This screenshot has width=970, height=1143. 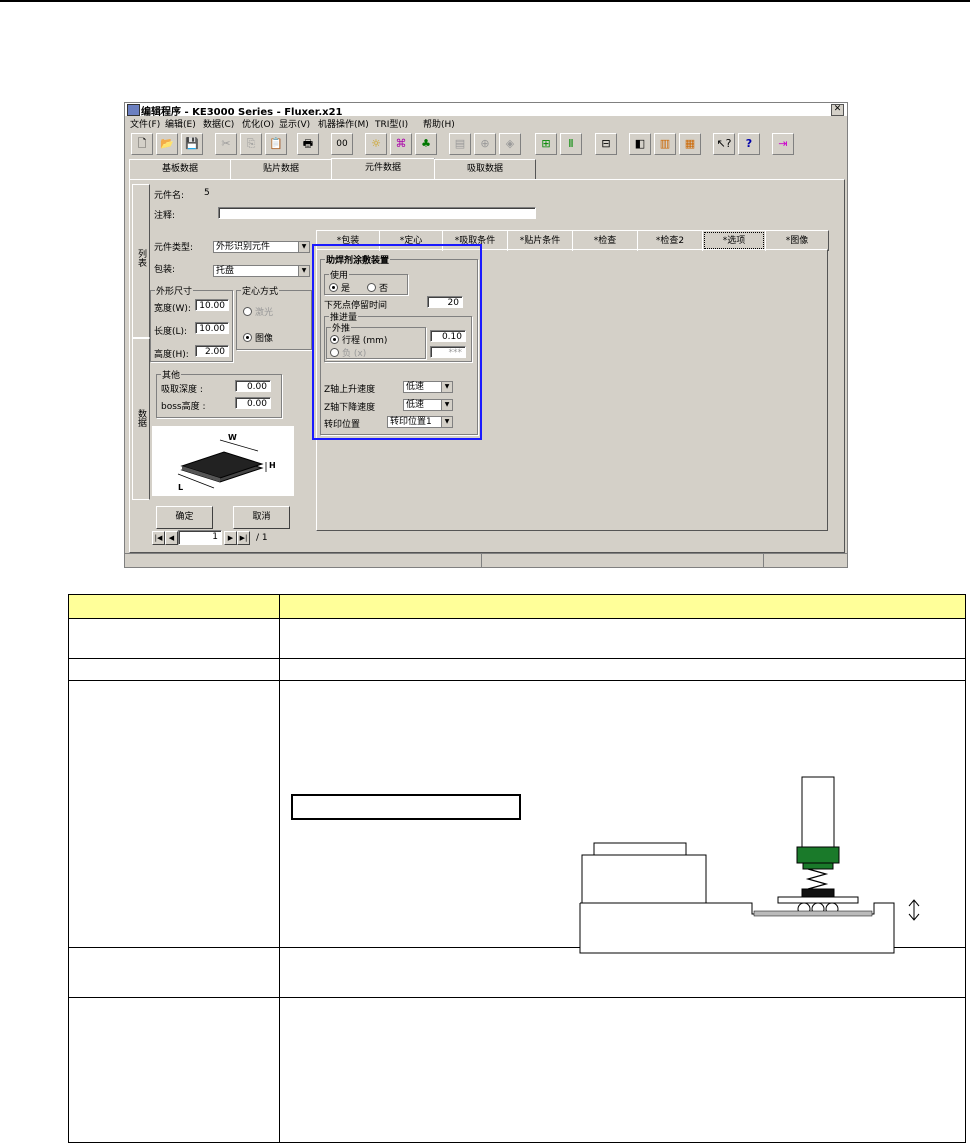 I want to click on sub-tab-image: *图像, so click(x=797, y=240).